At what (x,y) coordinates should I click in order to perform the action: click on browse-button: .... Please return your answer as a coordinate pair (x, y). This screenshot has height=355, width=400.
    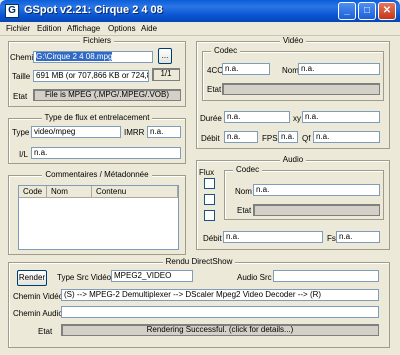
    Looking at the image, I should click on (165, 56).